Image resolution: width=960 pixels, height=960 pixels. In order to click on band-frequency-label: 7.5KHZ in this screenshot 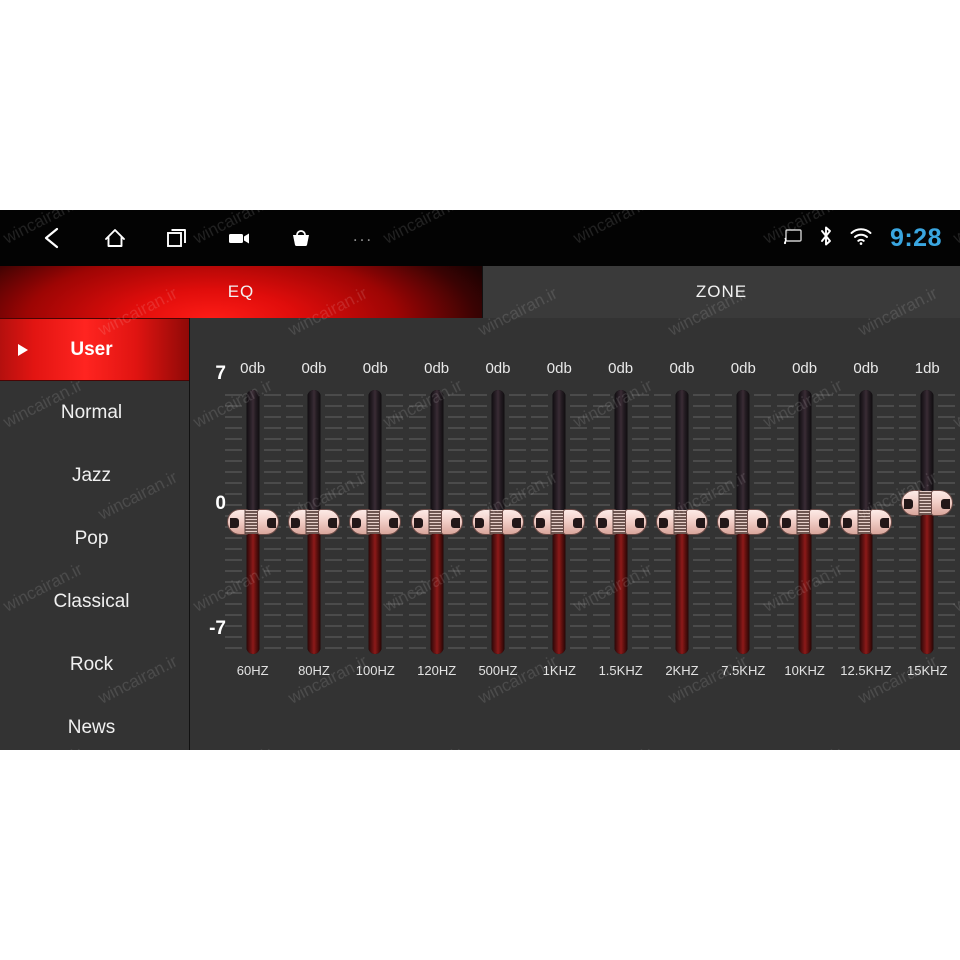, I will do `click(743, 670)`.